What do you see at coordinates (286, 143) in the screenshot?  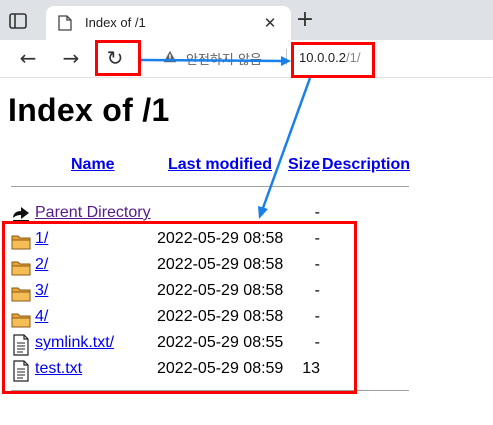 I see `arrow-address-to-listing` at bounding box center [286, 143].